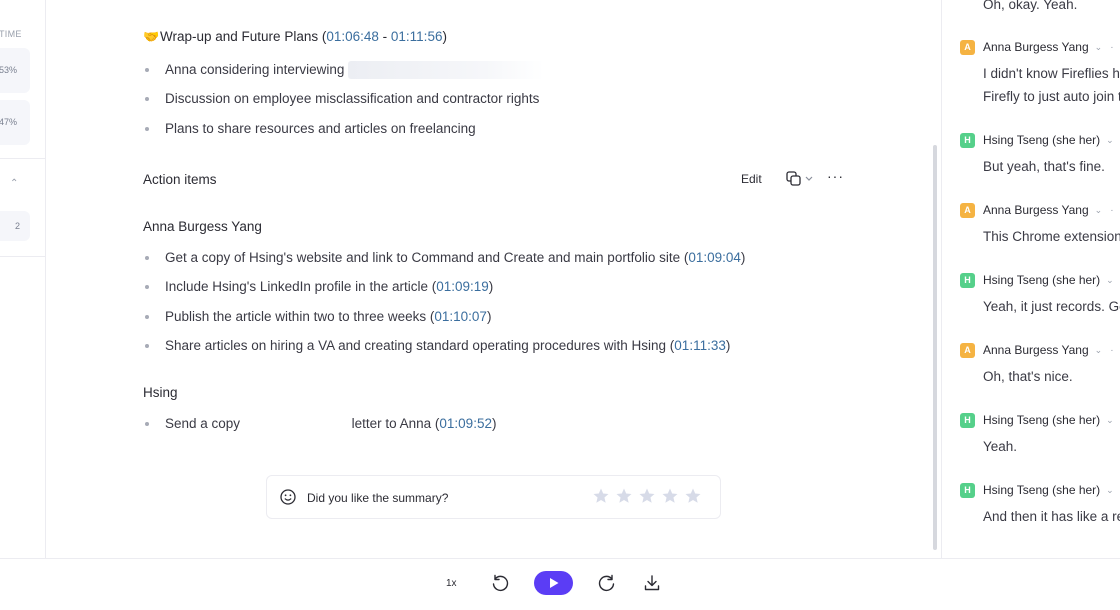  I want to click on assignee-name: Hsing, so click(160, 392).